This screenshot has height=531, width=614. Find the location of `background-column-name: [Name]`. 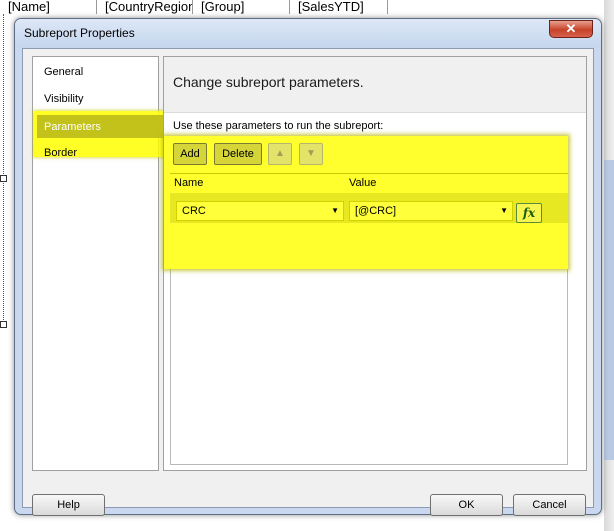

background-column-name: [Name] is located at coordinates (48, 7).